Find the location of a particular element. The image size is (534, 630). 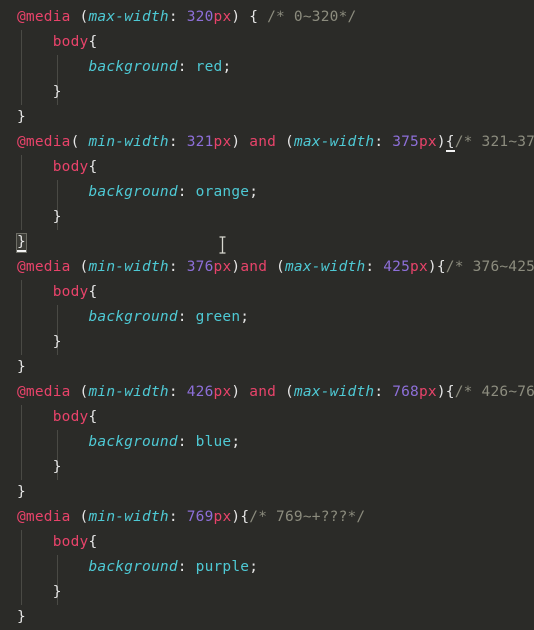

code-token: orange is located at coordinates (222, 192).